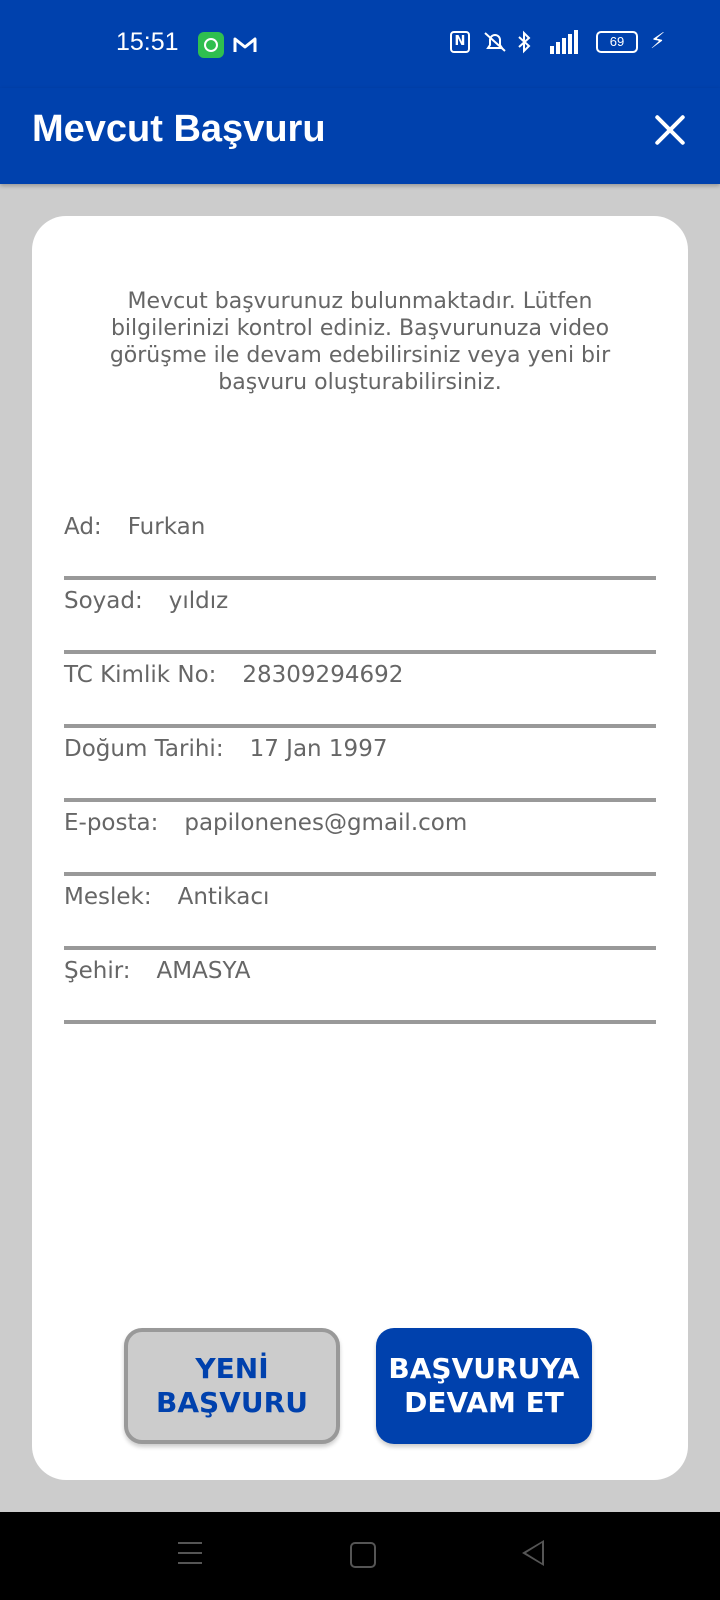  I want to click on field-occupation: Meslek: Antikacı, so click(360, 913).